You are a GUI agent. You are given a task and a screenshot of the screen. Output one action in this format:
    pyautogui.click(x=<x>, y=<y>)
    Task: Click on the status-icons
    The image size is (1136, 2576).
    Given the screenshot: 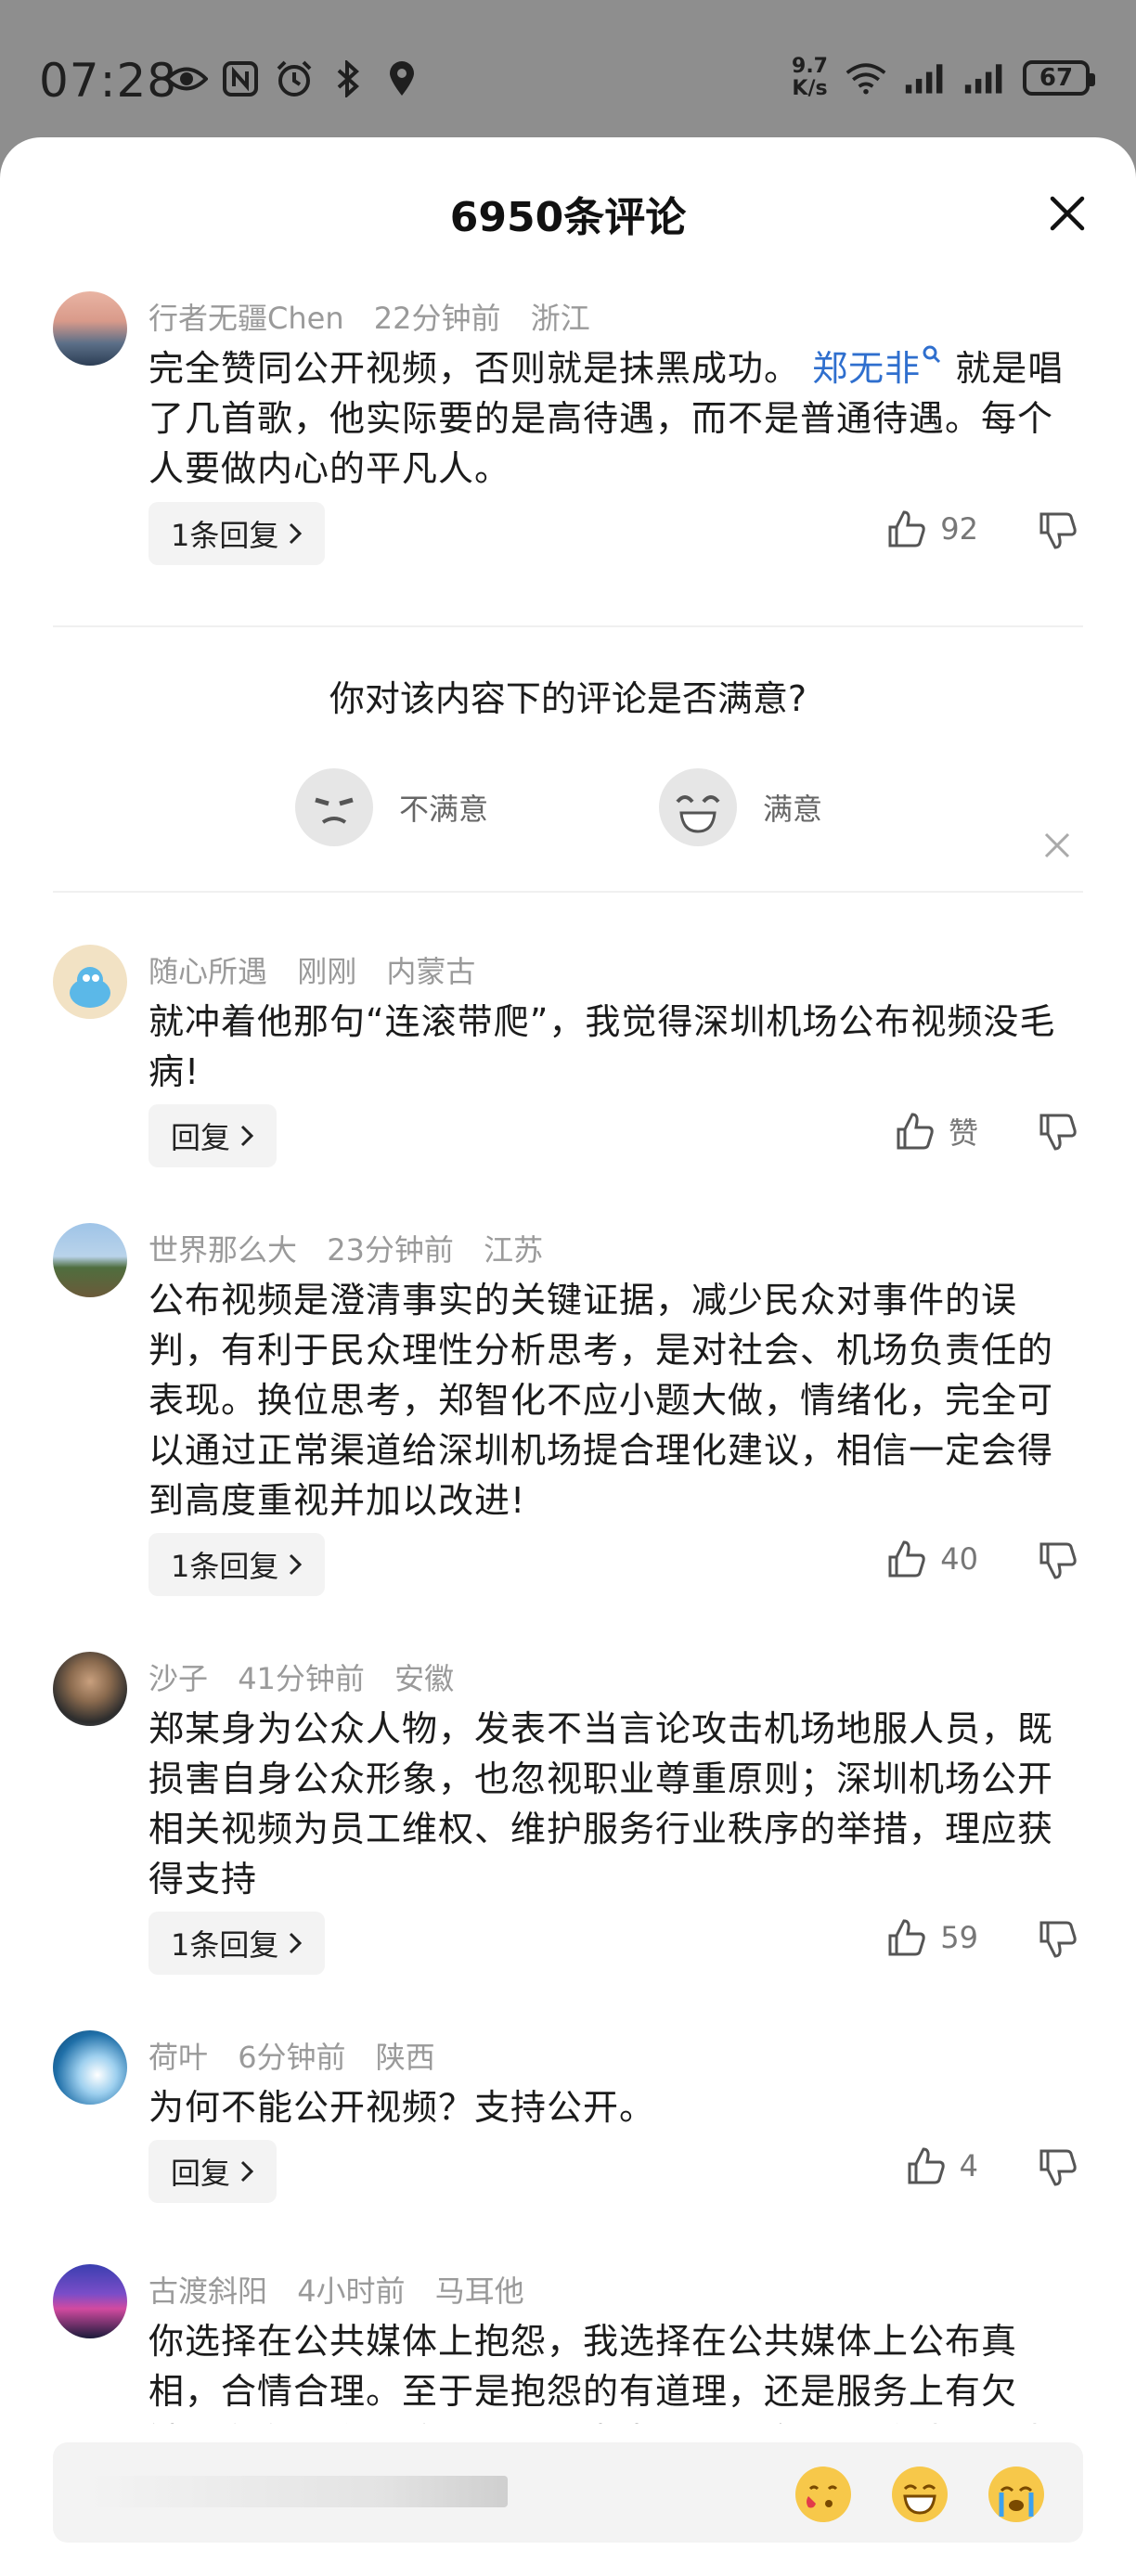 What is the action you would take?
    pyautogui.click(x=294, y=79)
    